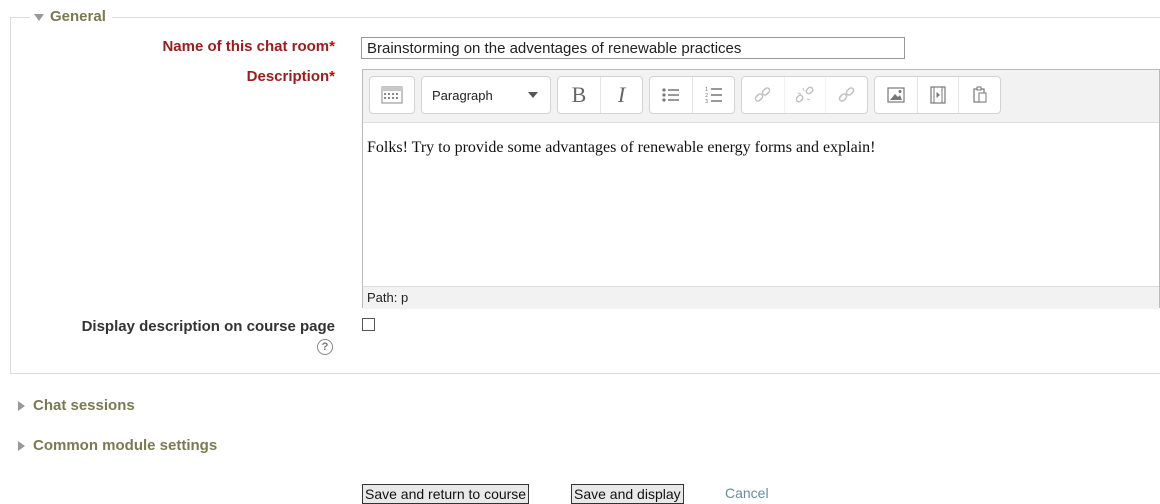 This screenshot has width=1160, height=504. I want to click on description-label-text: Description, so click(288, 76).